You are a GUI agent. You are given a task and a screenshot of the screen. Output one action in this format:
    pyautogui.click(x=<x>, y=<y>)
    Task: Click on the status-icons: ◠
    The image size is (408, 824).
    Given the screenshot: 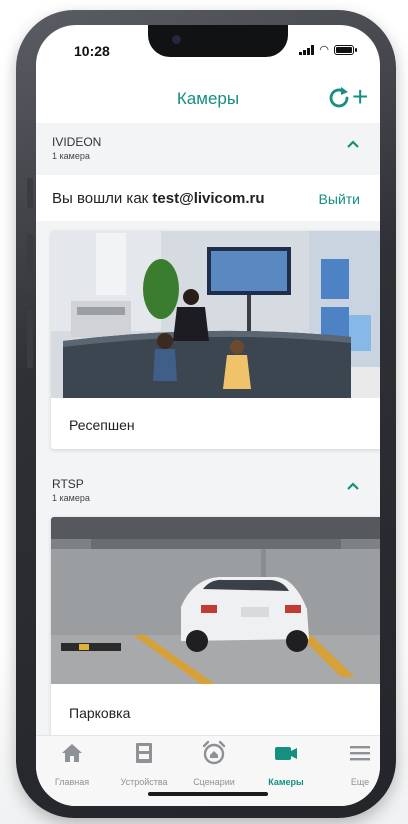 What is the action you would take?
    pyautogui.click(x=328, y=50)
    